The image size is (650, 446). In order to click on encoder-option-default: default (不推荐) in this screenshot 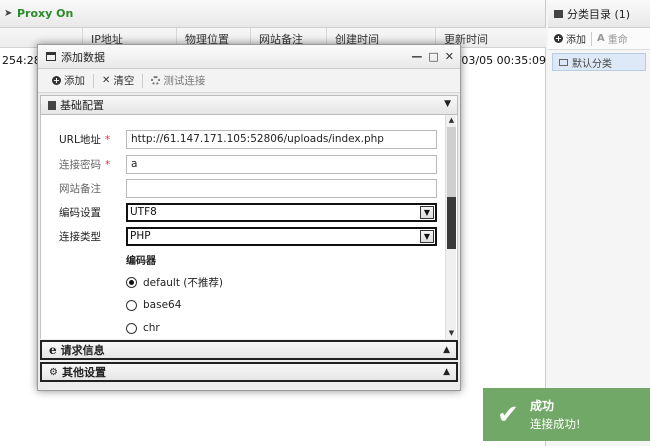, I will do `click(174, 282)`.